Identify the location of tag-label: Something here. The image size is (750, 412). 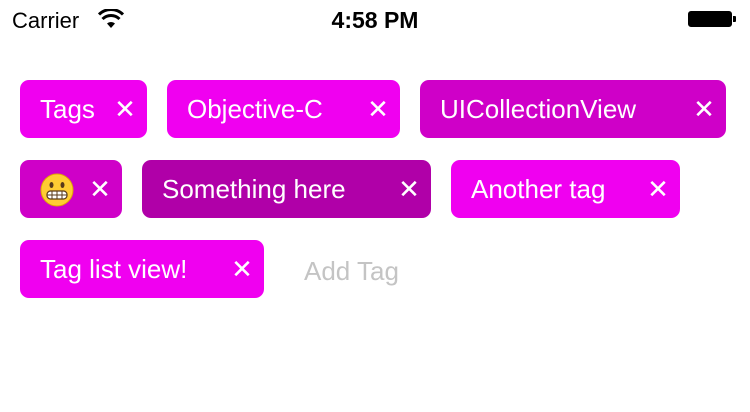
(254, 189).